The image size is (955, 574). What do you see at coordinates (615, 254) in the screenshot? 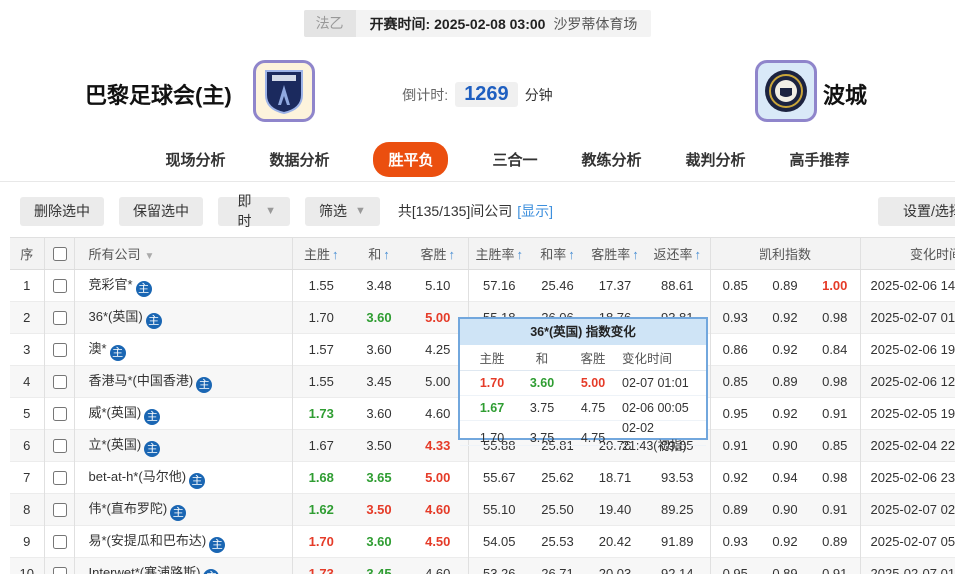
I see `col-away-rate-sort: 客胜率↑` at bounding box center [615, 254].